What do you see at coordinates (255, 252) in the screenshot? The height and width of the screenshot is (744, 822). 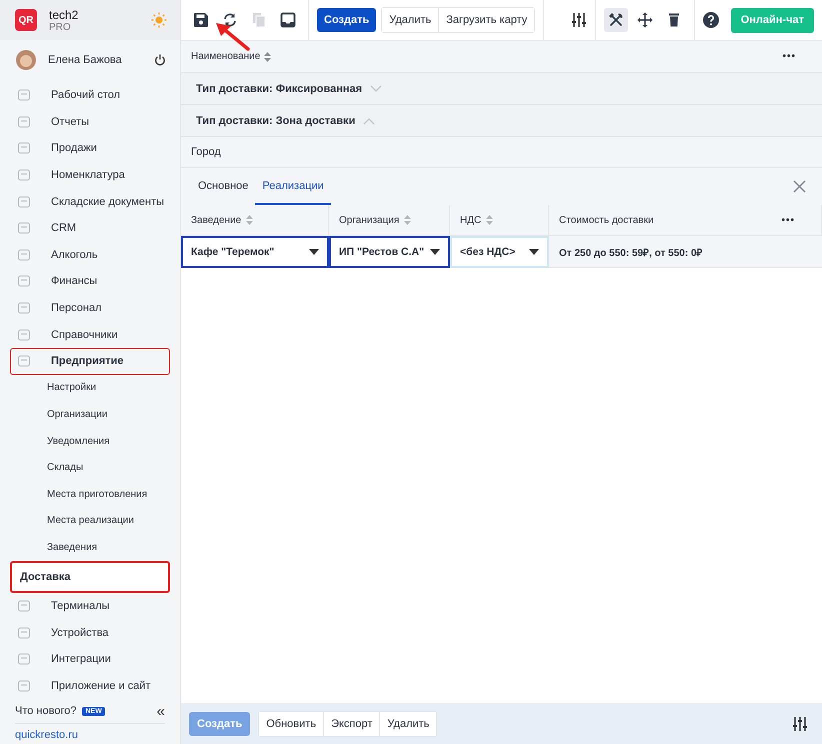 I see `dropdown: Кафе "Теремок"` at bounding box center [255, 252].